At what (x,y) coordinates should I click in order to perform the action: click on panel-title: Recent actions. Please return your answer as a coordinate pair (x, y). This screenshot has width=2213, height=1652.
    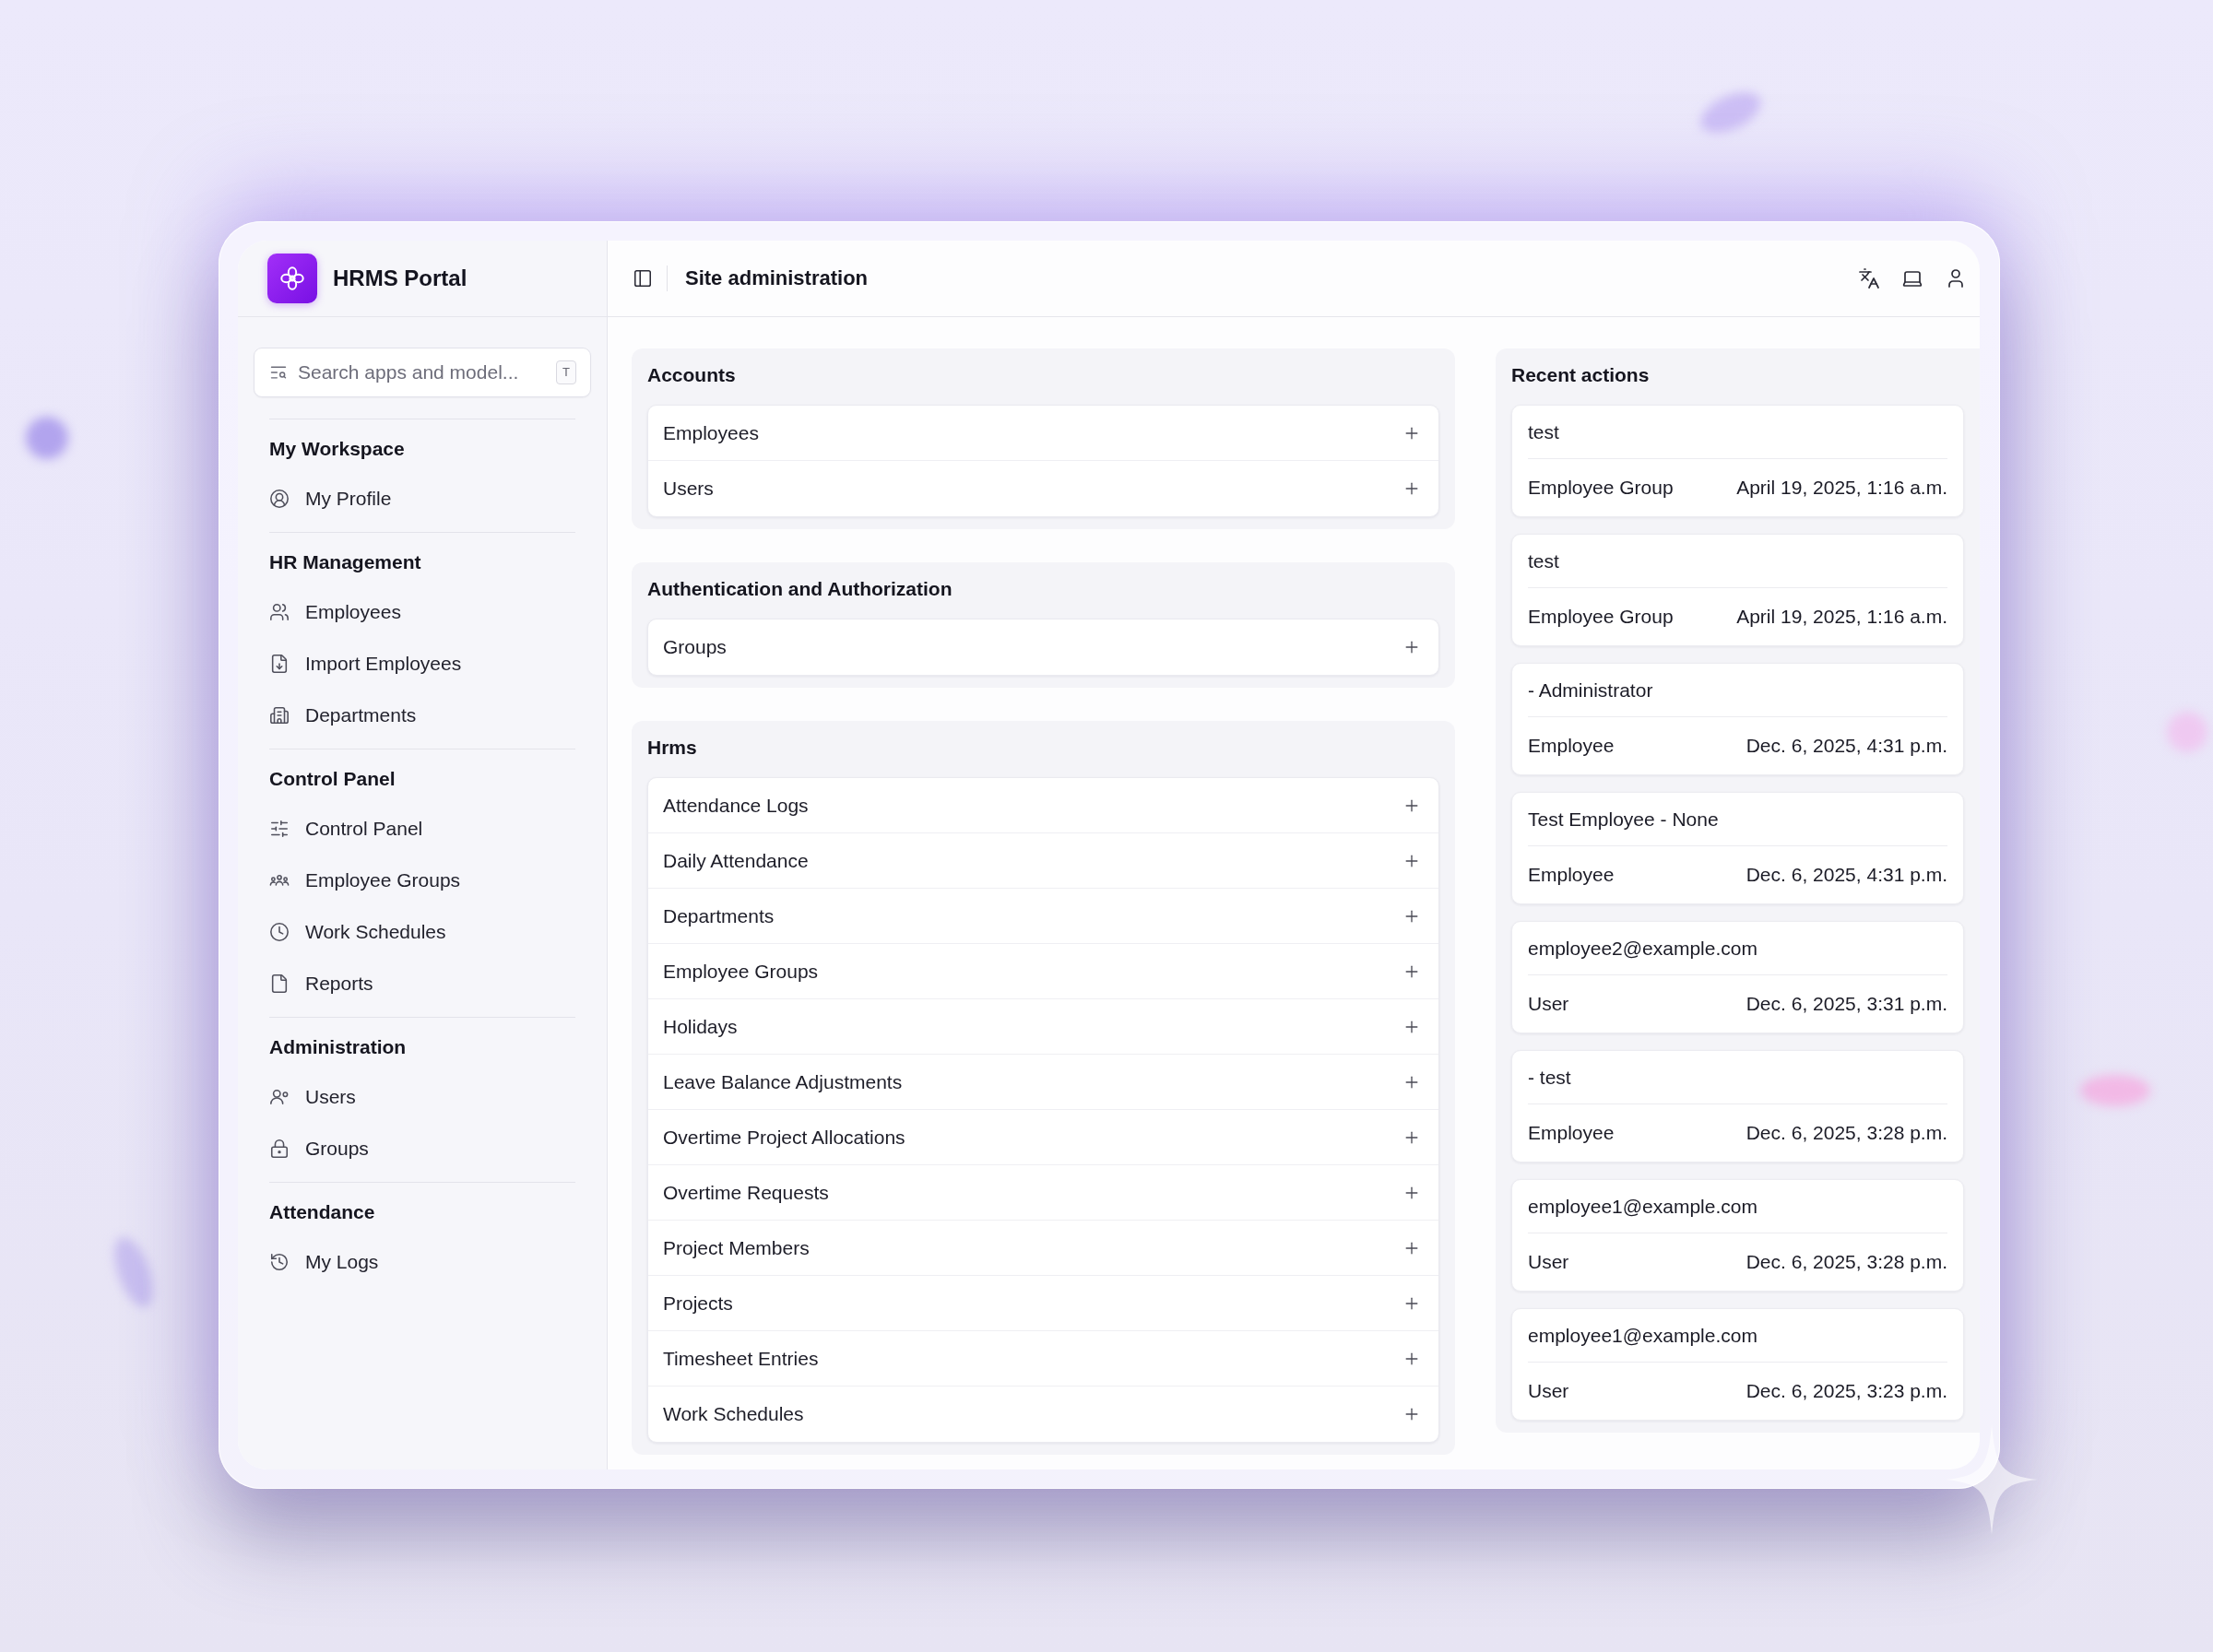
    Looking at the image, I should click on (1581, 375).